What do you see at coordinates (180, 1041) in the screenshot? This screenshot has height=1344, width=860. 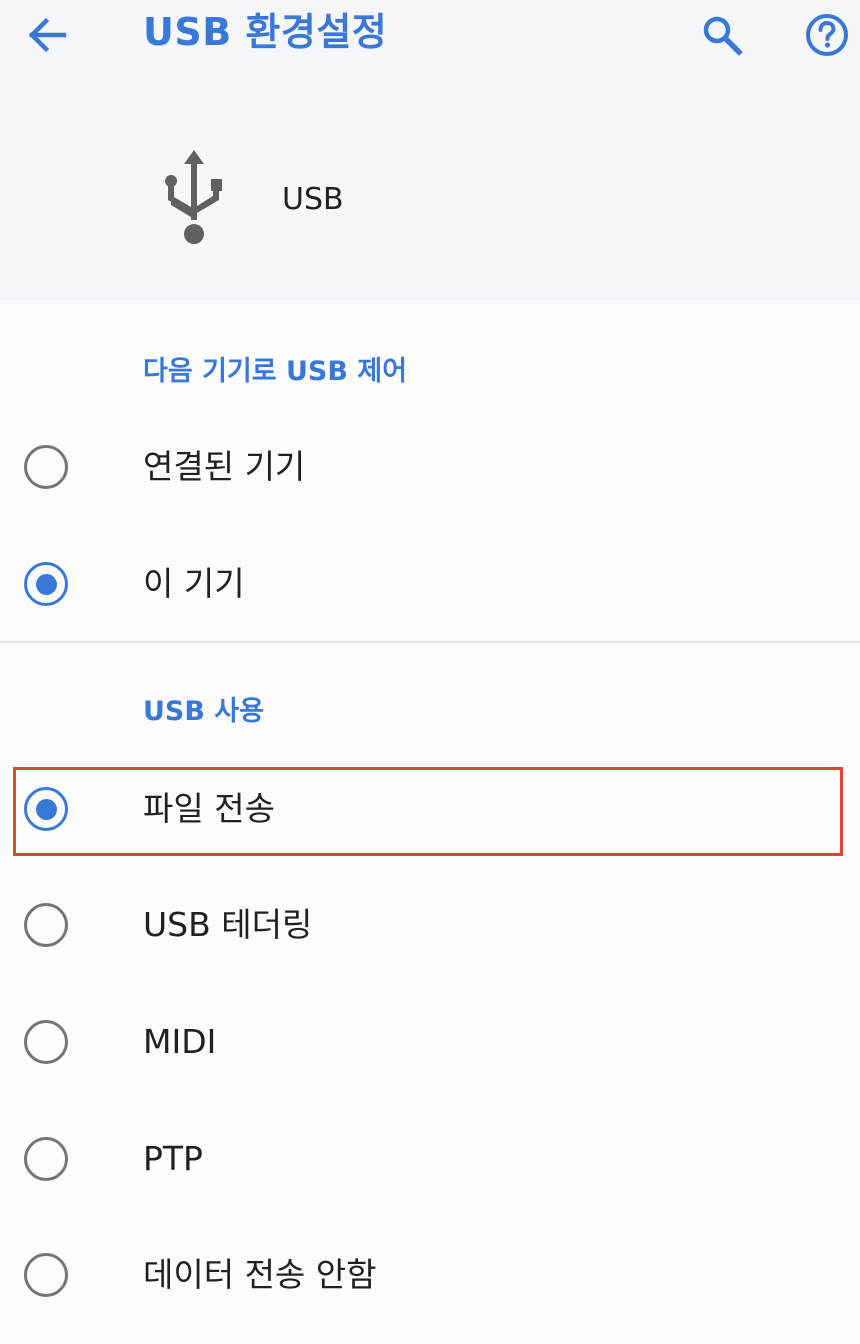 I see `option-label: MIDI` at bounding box center [180, 1041].